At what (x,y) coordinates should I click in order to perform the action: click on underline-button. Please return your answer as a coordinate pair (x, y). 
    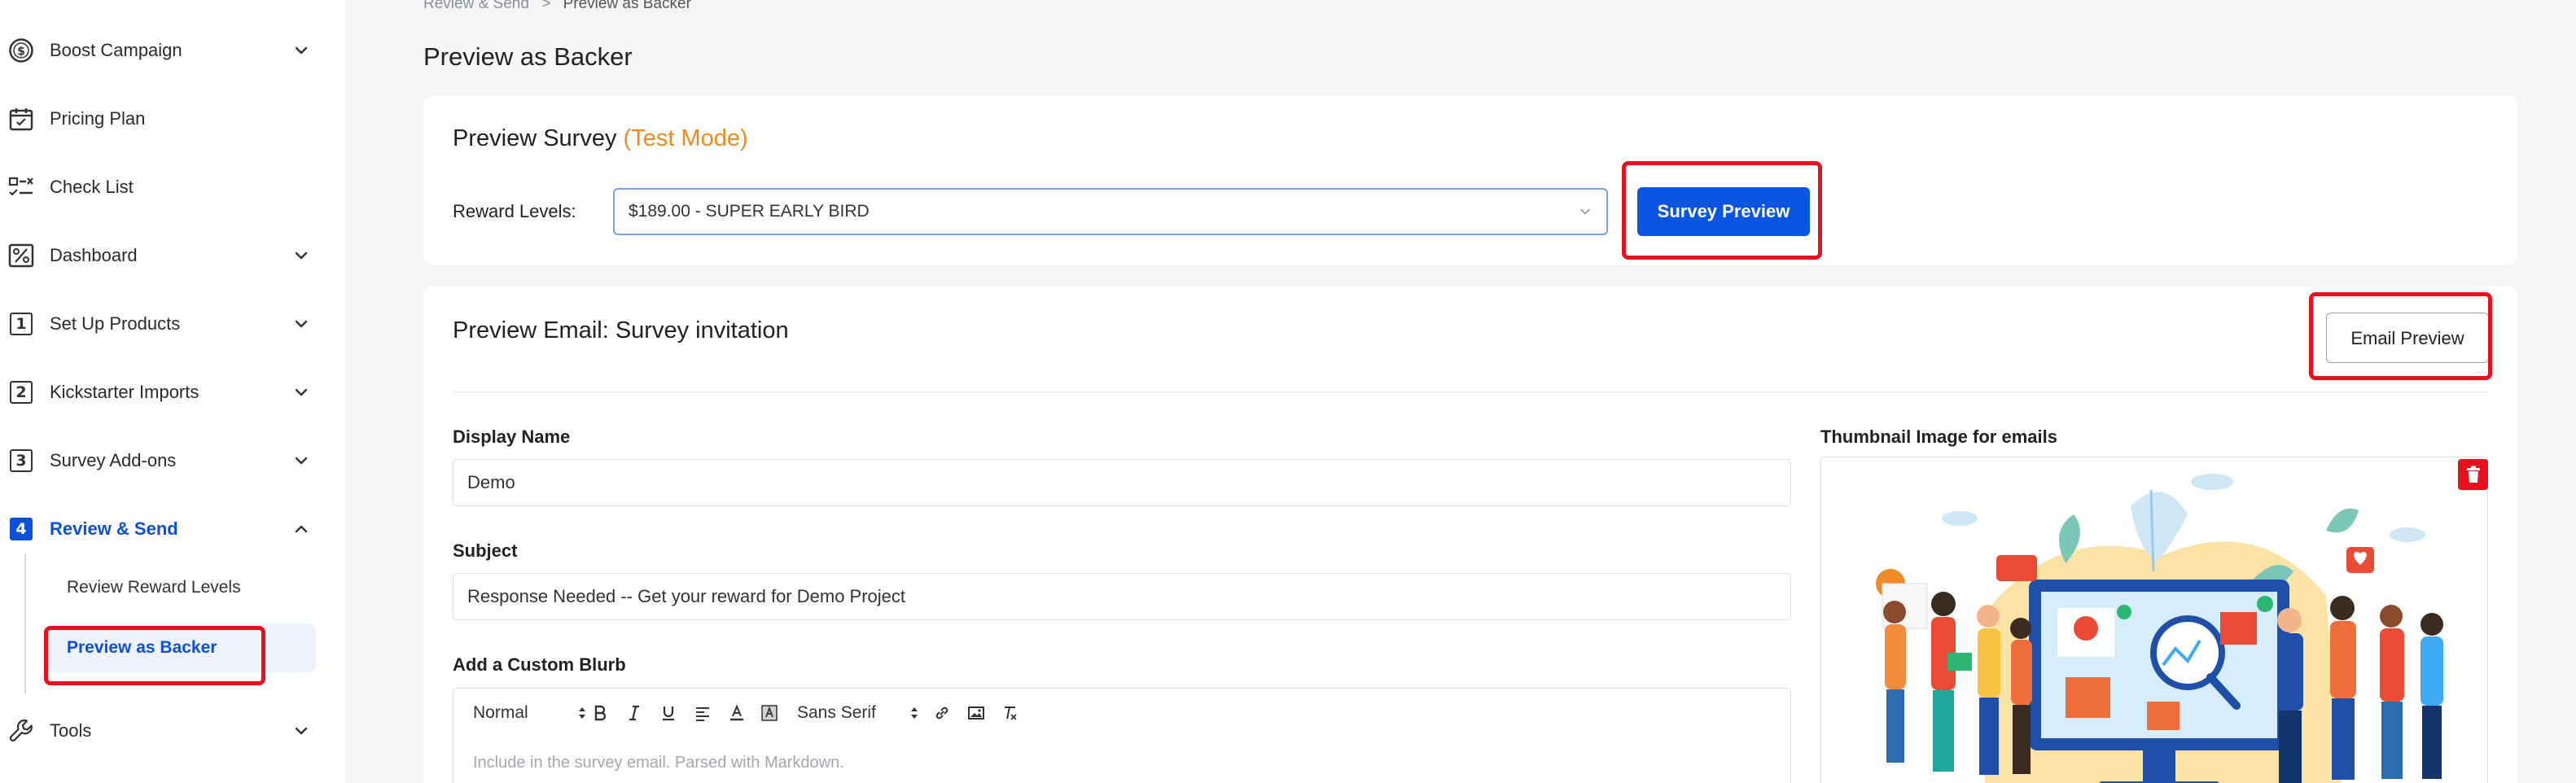
    Looking at the image, I should click on (668, 713).